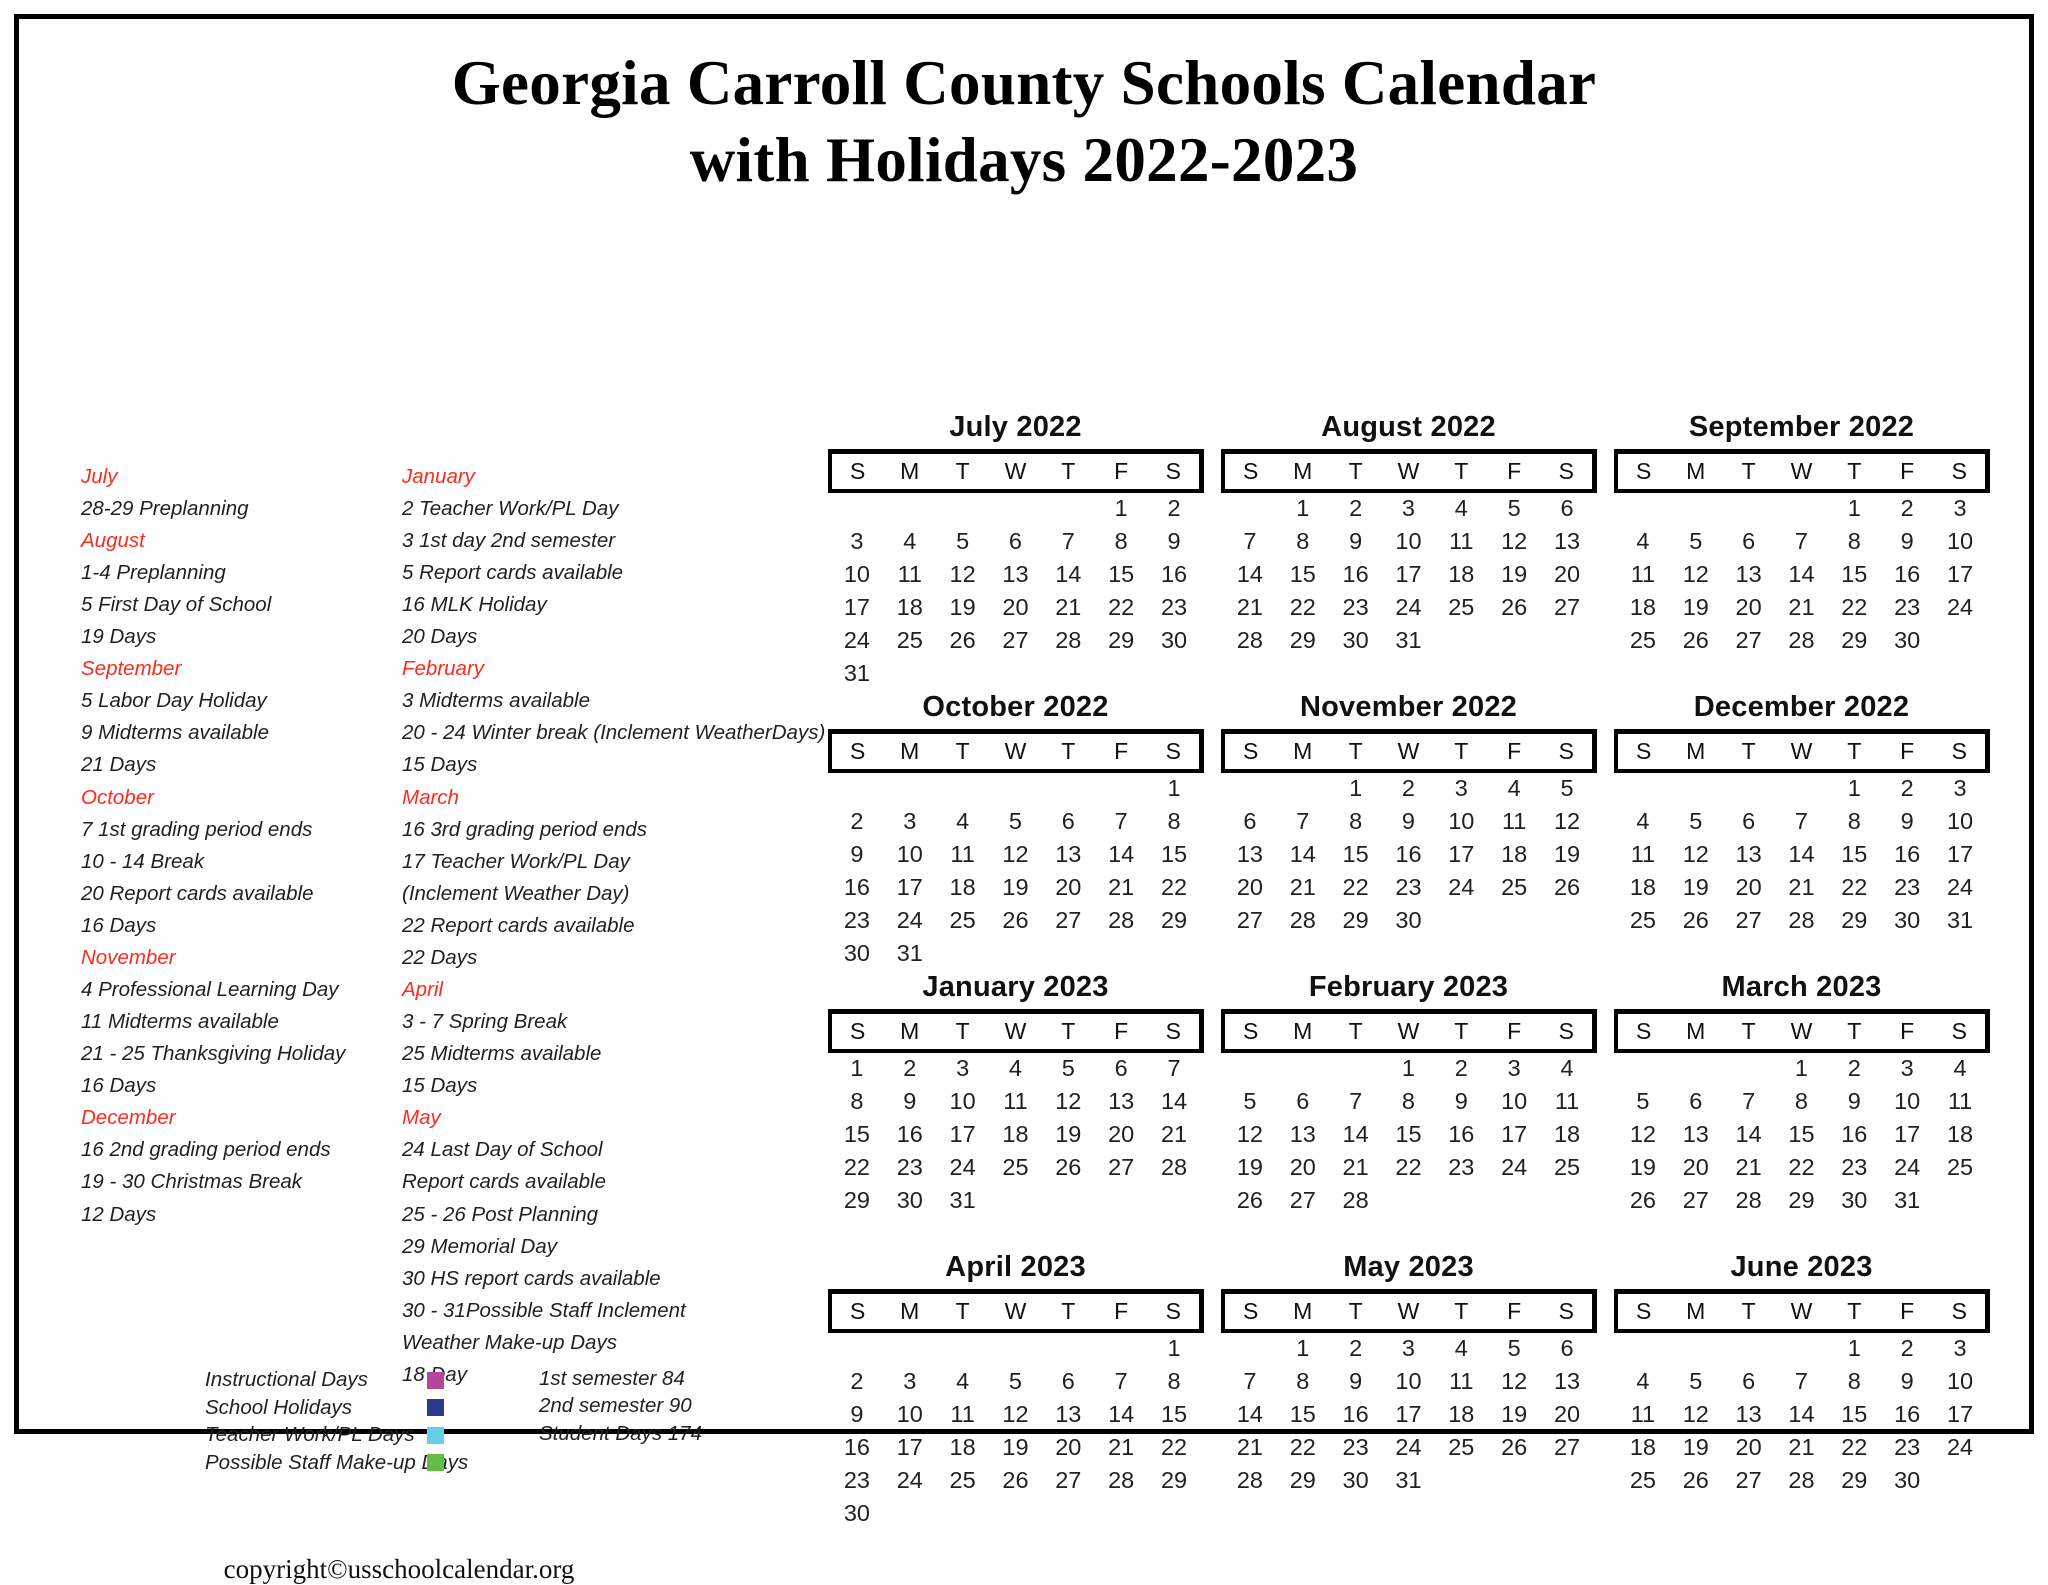  What do you see at coordinates (1174, 1480) in the screenshot?
I see `day-cell: 29` at bounding box center [1174, 1480].